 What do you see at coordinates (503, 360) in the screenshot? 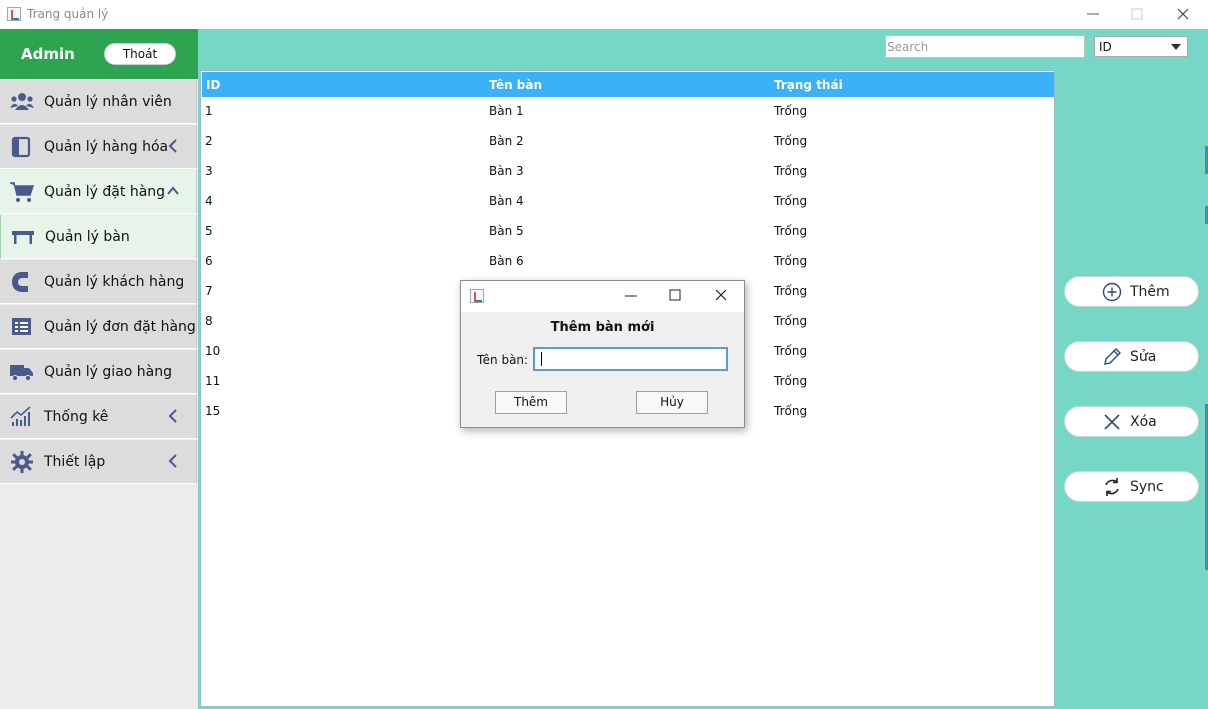
I see `table-name-label: Tên bàn:` at bounding box center [503, 360].